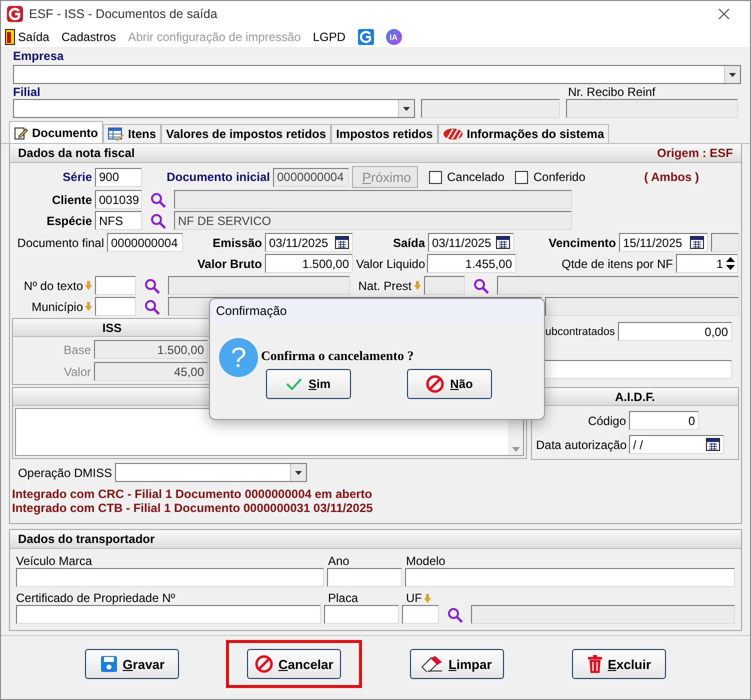 The width and height of the screenshot is (751, 700). I want to click on down-arrow-icon, so click(88, 306).